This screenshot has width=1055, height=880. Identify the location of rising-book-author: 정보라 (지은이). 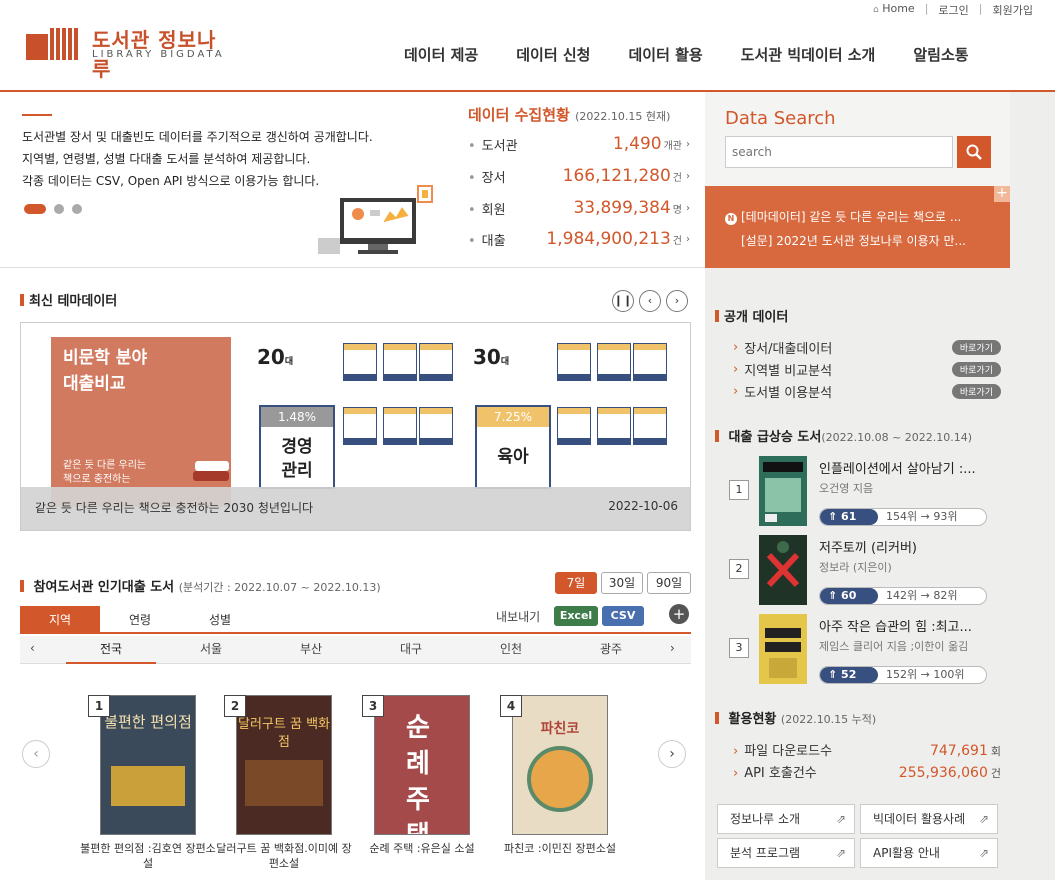
(855, 567).